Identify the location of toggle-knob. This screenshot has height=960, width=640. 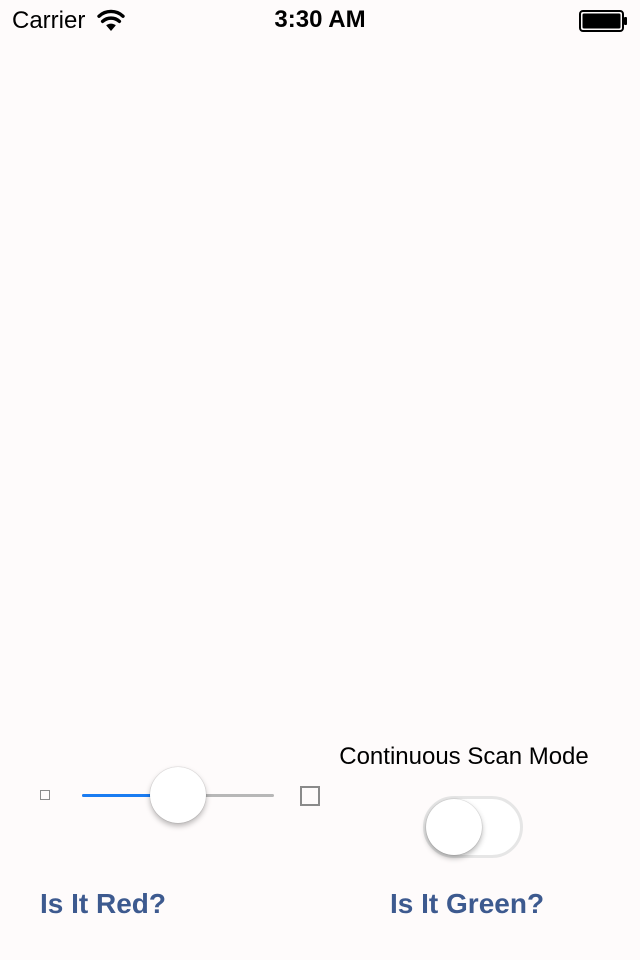
(454, 827).